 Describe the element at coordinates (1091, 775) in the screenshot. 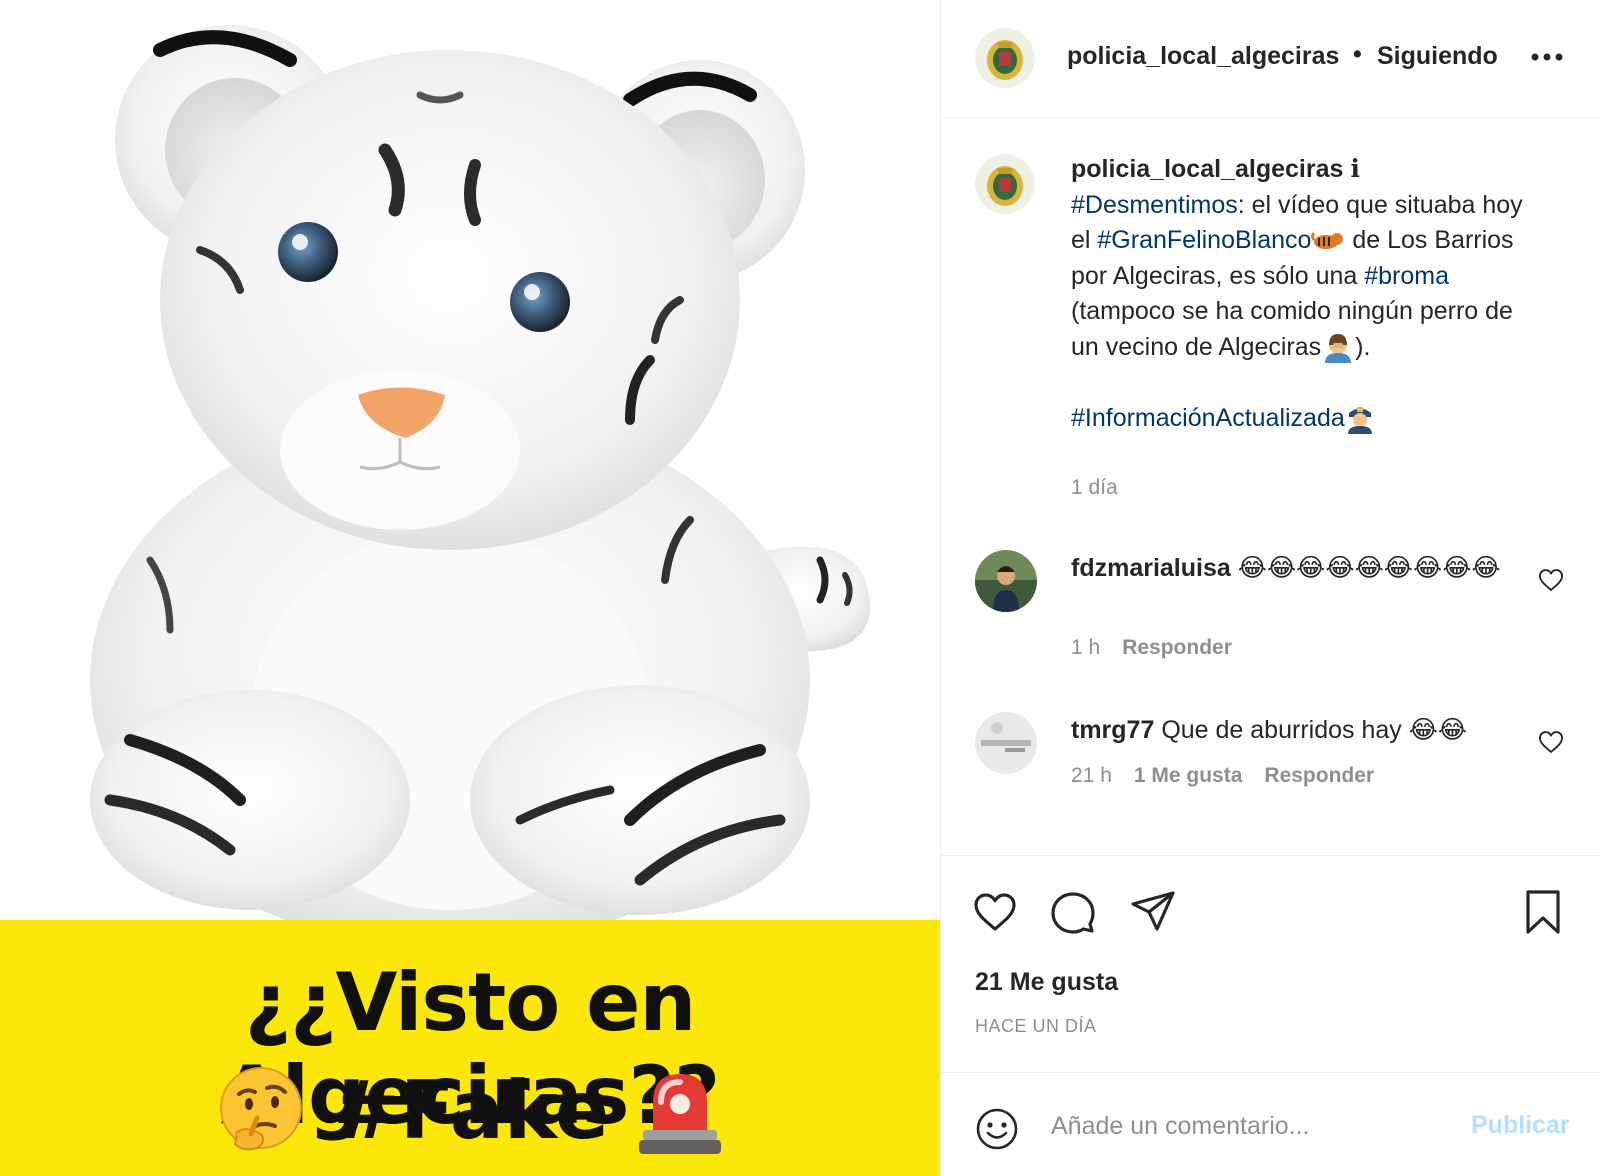

I see `comment-time: 21 h` at that location.